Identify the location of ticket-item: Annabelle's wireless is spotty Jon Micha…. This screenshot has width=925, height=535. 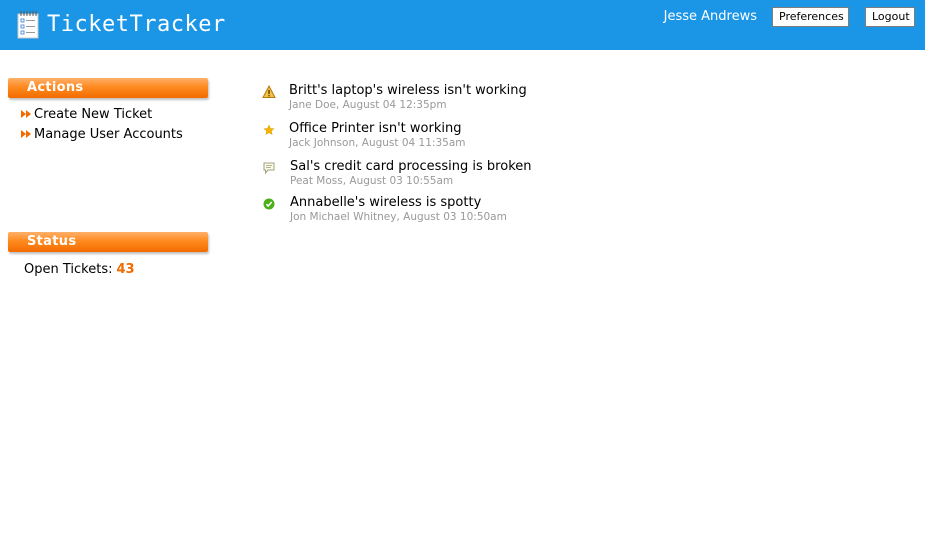
(462, 211).